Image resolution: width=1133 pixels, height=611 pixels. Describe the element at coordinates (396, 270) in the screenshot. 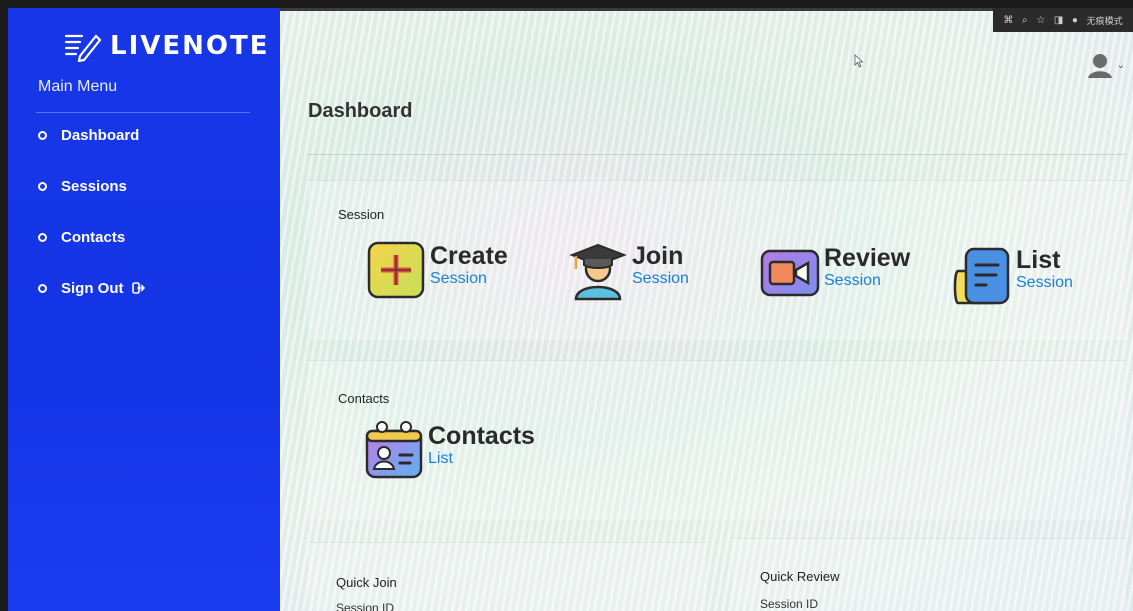

I see `plus-icon` at that location.